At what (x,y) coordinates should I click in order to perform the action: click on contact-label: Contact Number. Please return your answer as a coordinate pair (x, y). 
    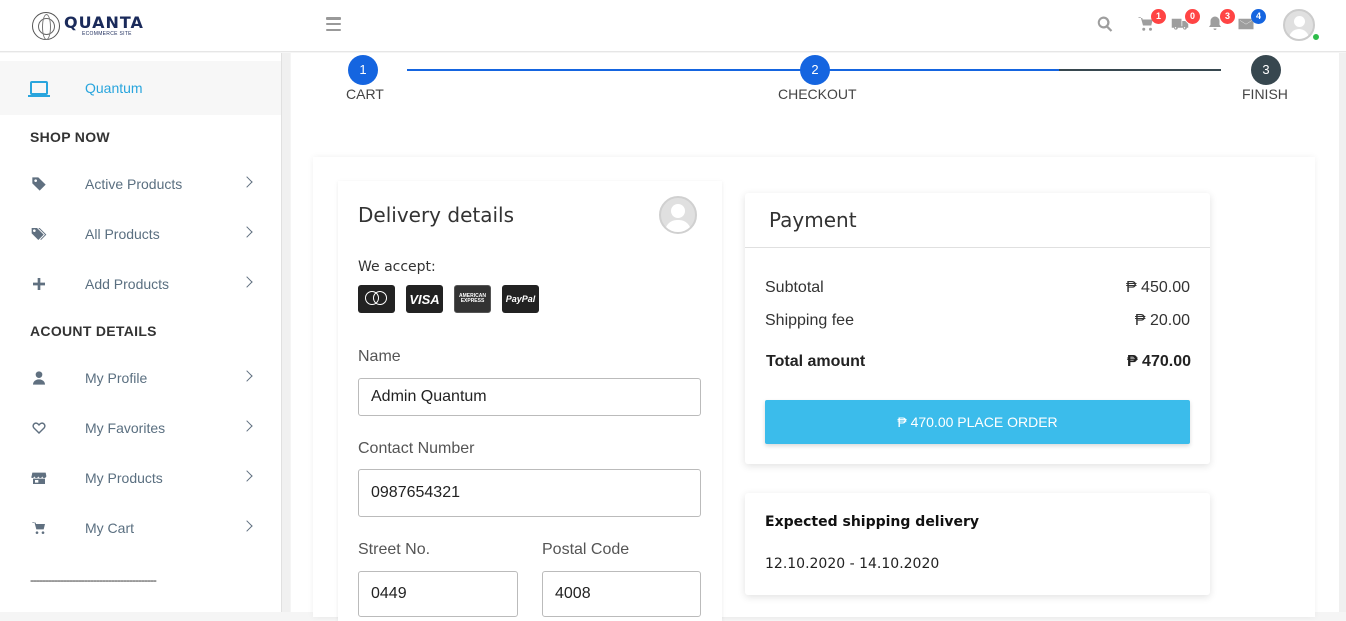
    Looking at the image, I should click on (416, 448).